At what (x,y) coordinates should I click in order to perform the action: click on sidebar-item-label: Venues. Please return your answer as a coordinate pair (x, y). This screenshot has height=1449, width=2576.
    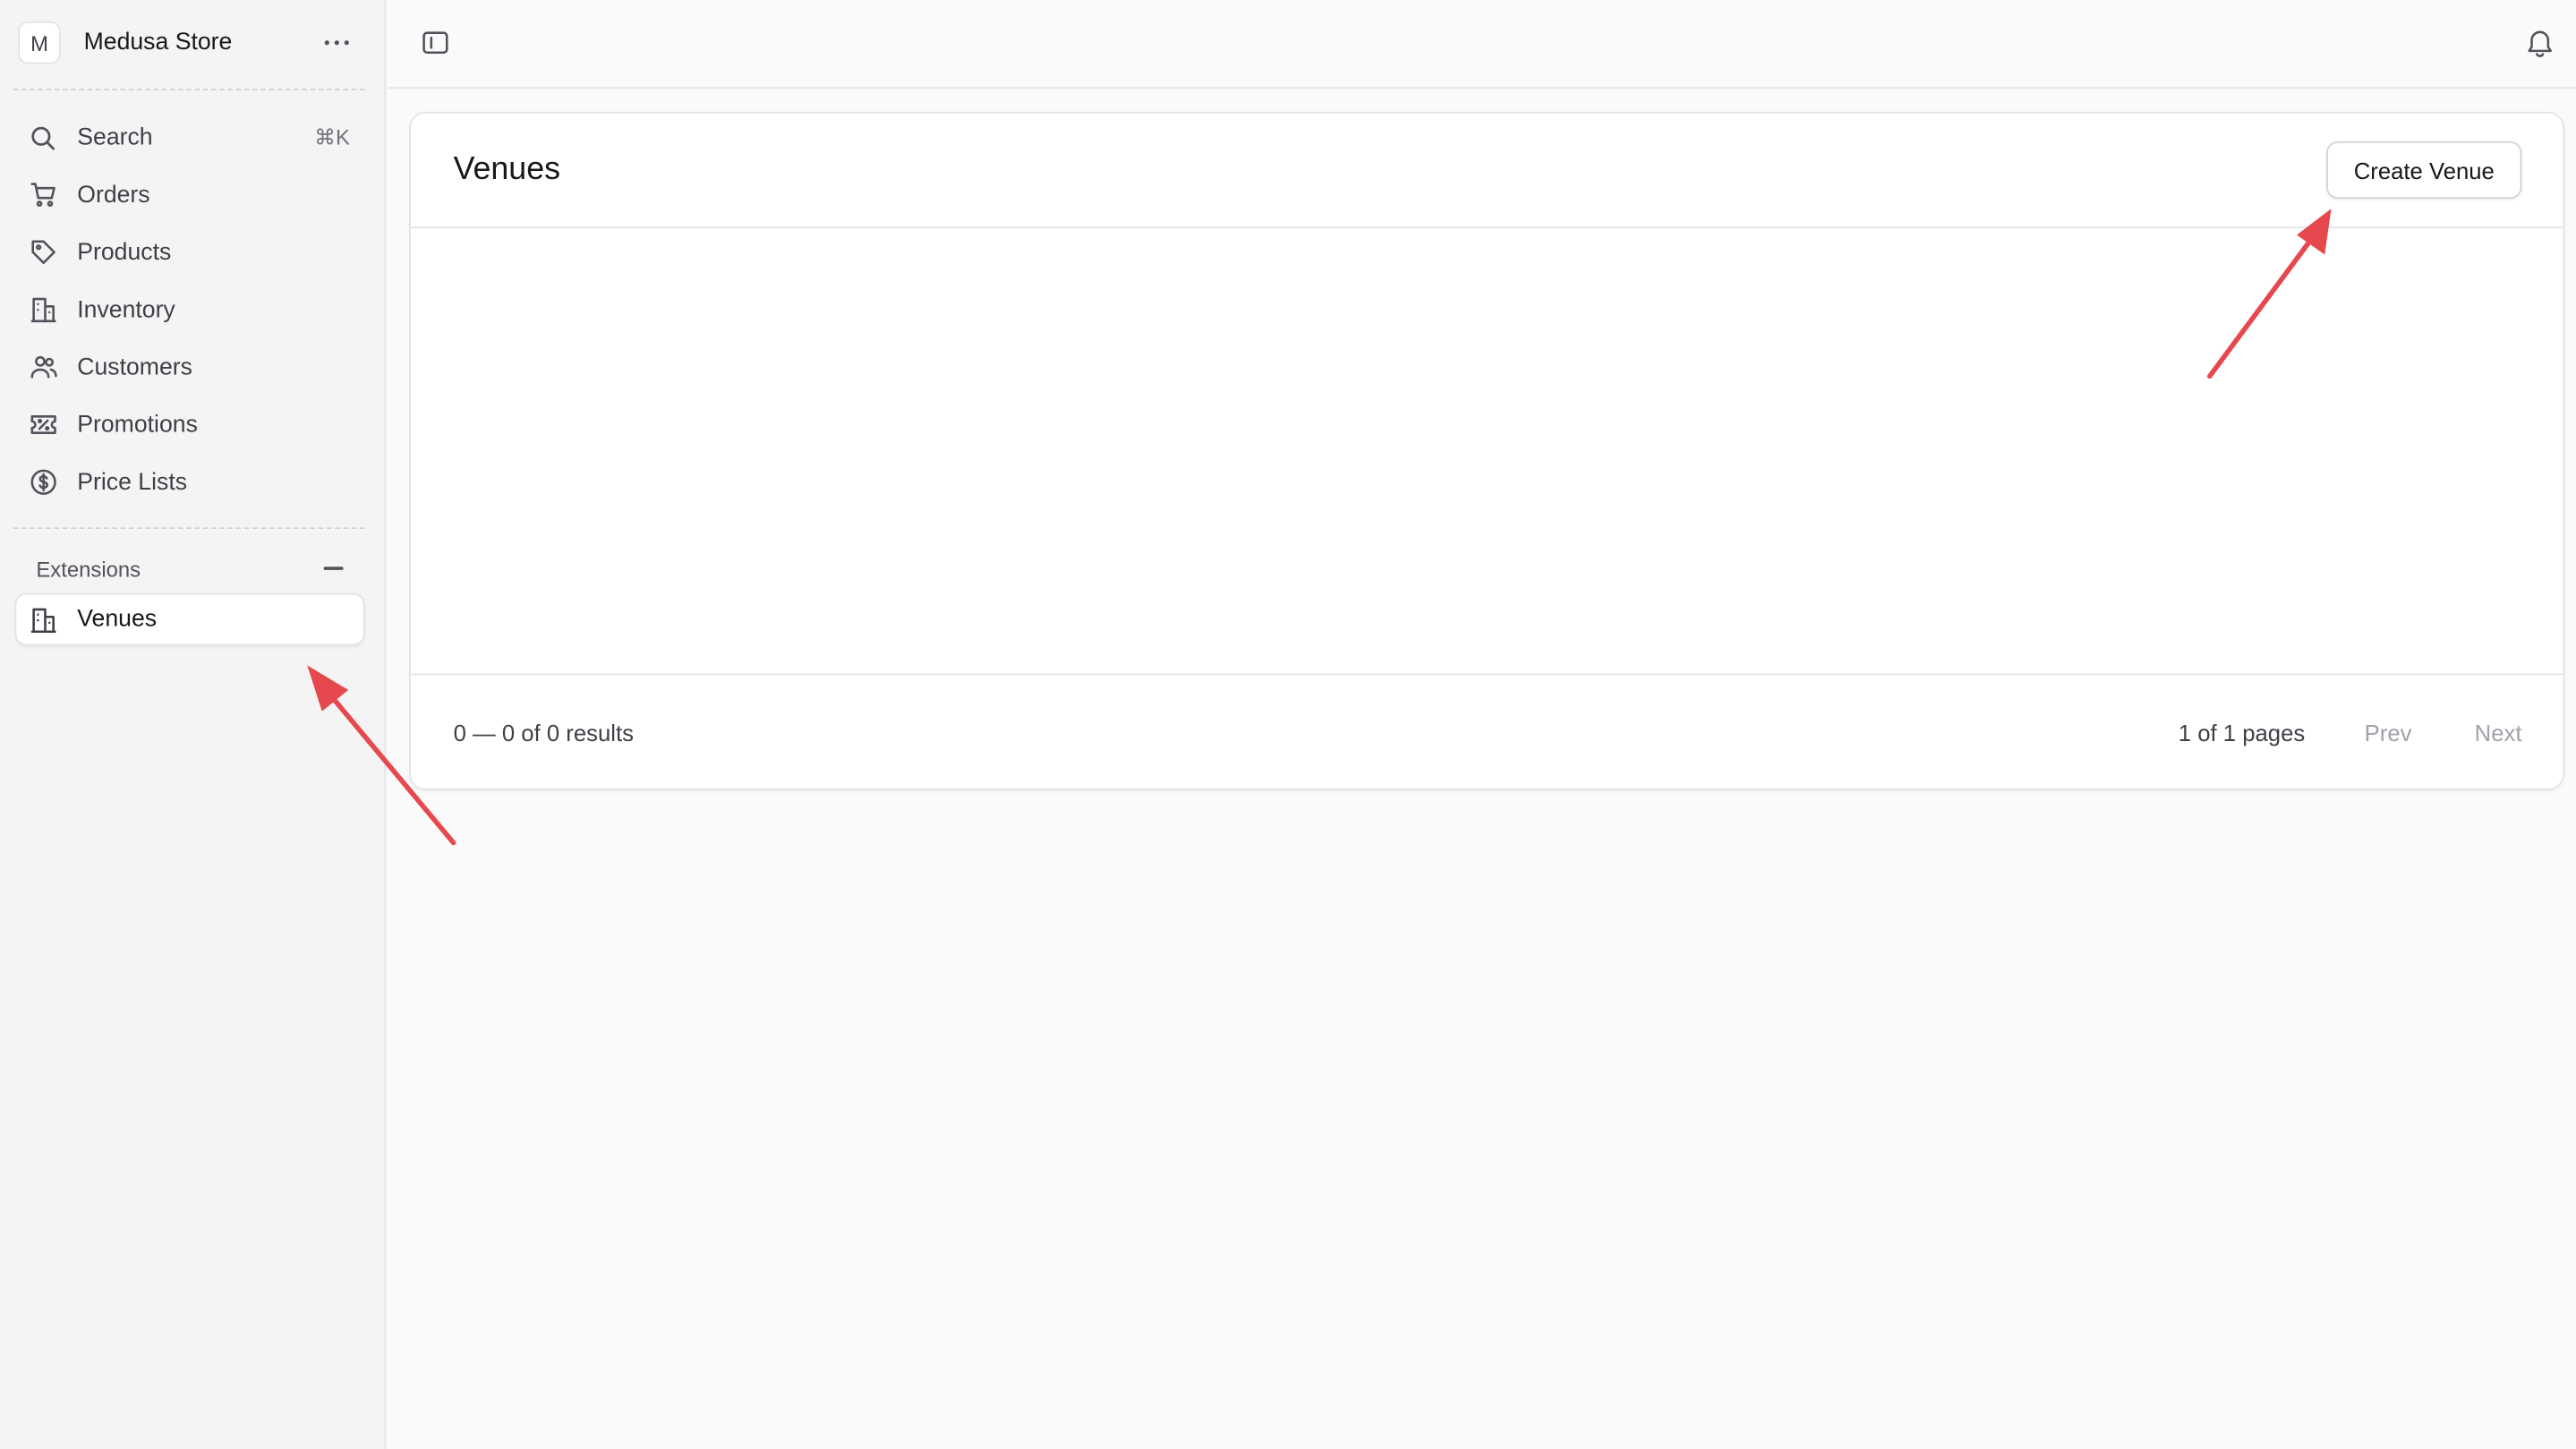
    Looking at the image, I should click on (117, 619).